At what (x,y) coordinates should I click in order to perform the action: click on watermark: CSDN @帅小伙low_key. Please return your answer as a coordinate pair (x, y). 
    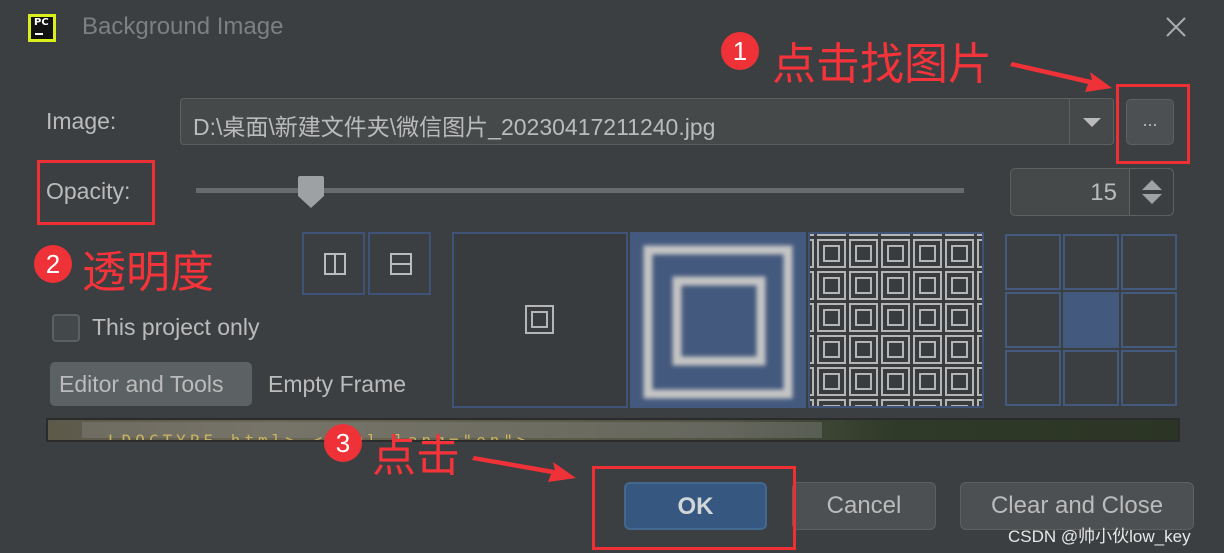
    Looking at the image, I should click on (1099, 536).